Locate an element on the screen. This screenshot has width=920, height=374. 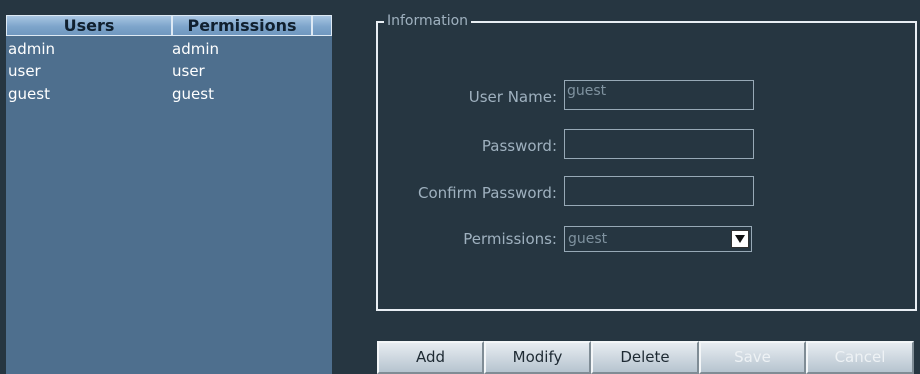
dropdown-button is located at coordinates (740, 239).